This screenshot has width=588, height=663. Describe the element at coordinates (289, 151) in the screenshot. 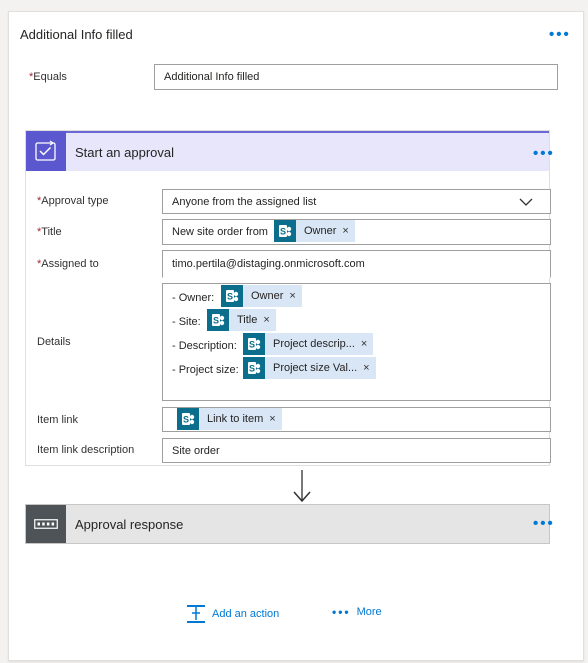

I see `start-approval-header: Start an approval •••` at that location.